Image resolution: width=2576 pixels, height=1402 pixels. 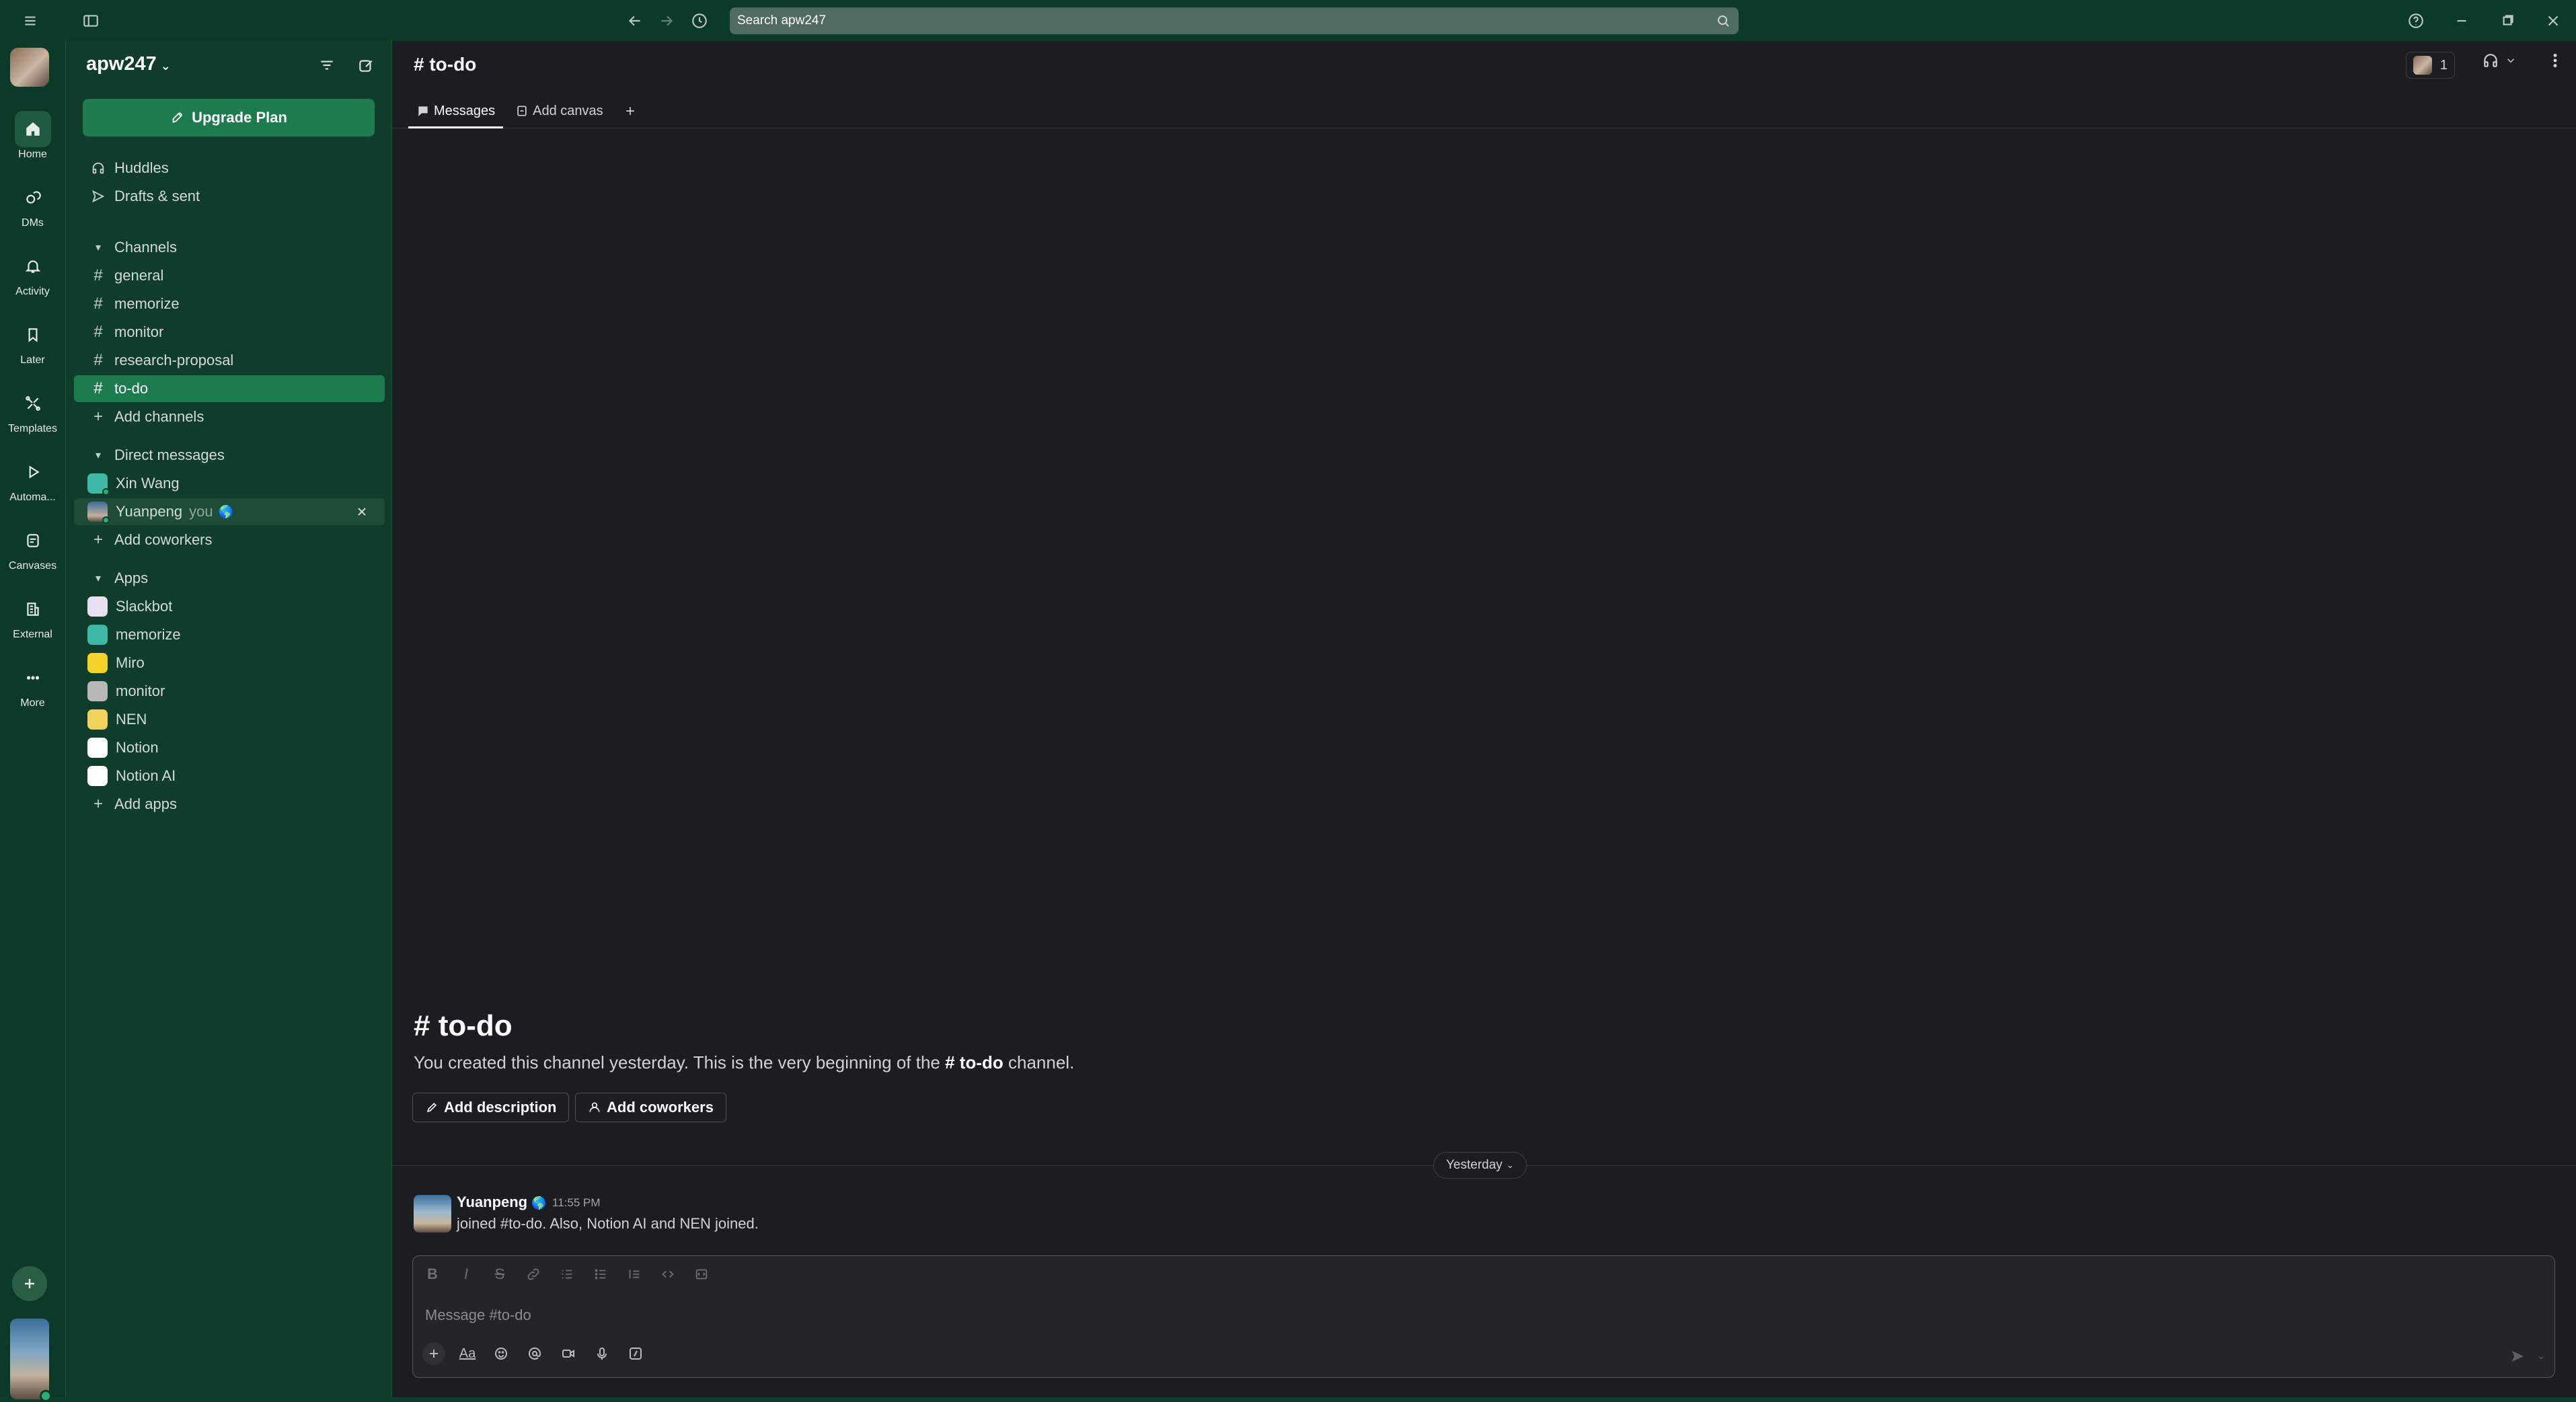 I want to click on code-icon, so click(x=668, y=1274).